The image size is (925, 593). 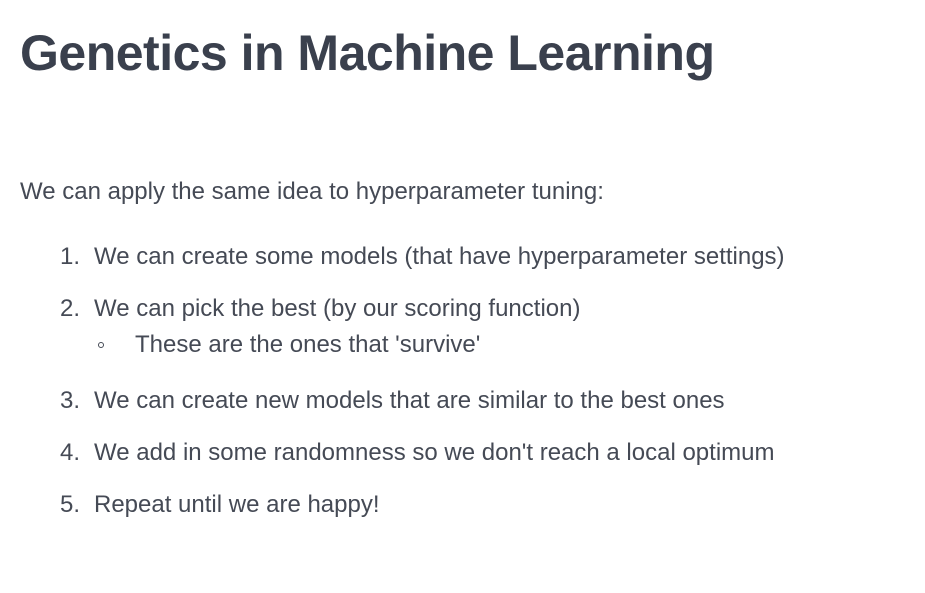 What do you see at coordinates (367, 53) in the screenshot?
I see `slide-title: Genetics in Machine Learning` at bounding box center [367, 53].